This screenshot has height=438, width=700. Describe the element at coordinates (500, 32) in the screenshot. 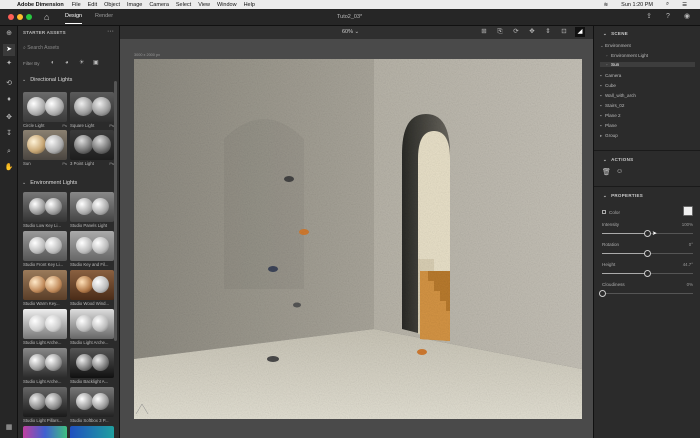

I see `camera-bookmark-icon: ⎘` at that location.